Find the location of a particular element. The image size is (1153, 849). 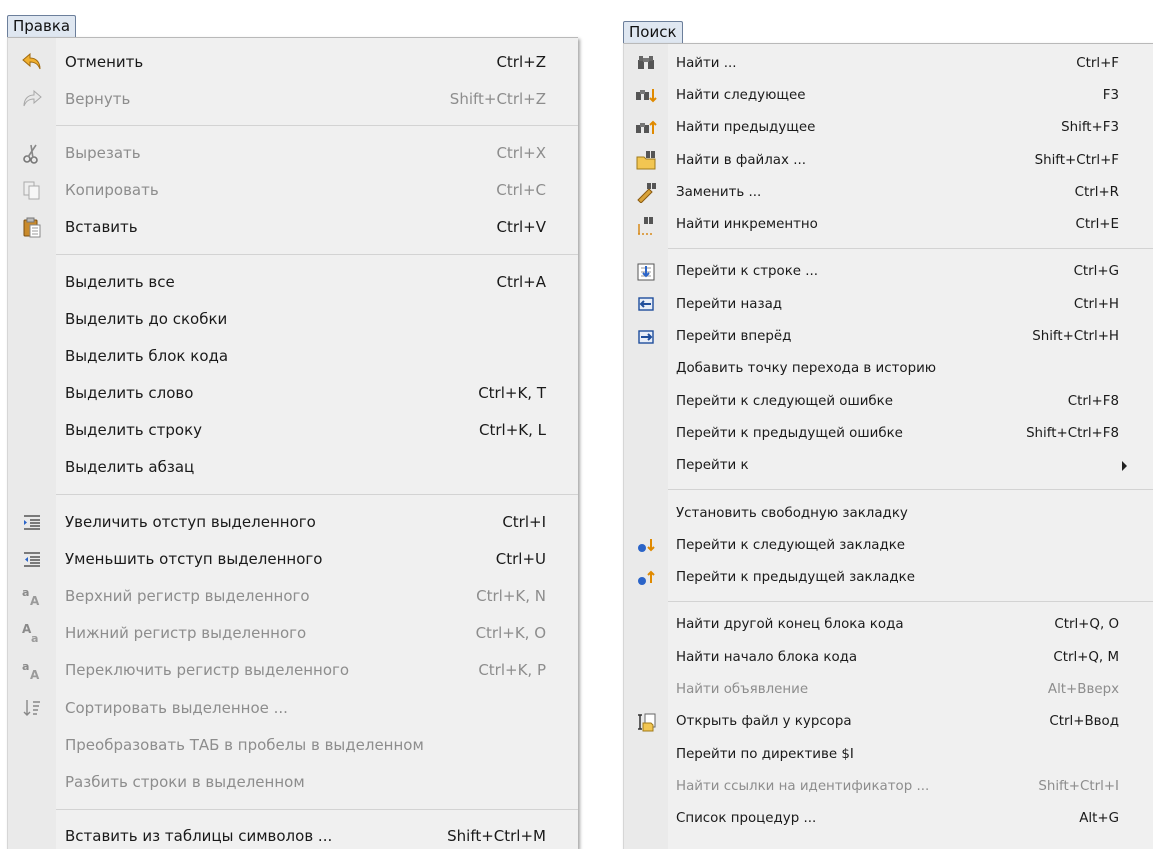

menu-item-label: Найти объявление is located at coordinates (742, 689).